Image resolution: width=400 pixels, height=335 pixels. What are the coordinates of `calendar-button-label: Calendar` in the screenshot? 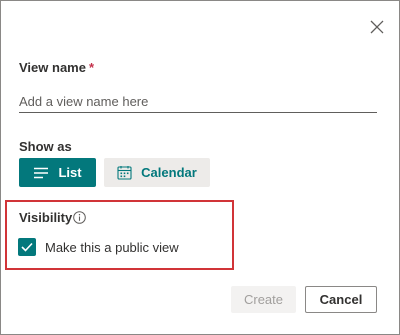 It's located at (169, 172).